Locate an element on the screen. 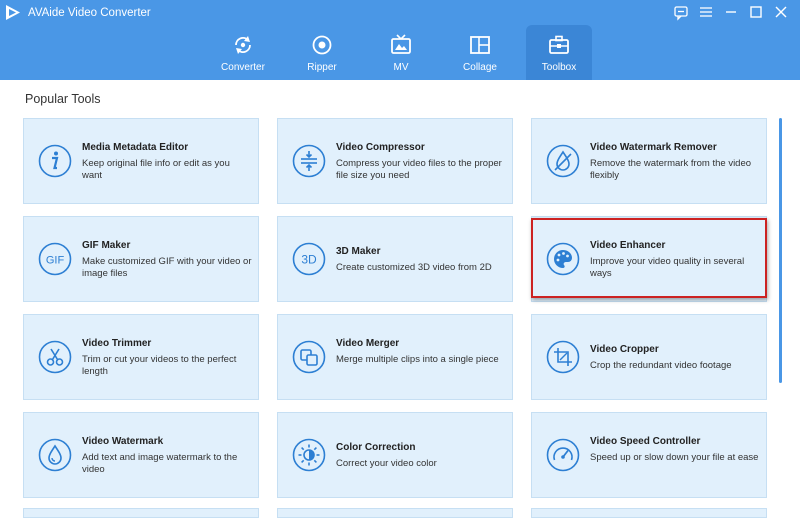 The width and height of the screenshot is (800, 518). tool-title: Media Metadata Editor is located at coordinates (135, 147).